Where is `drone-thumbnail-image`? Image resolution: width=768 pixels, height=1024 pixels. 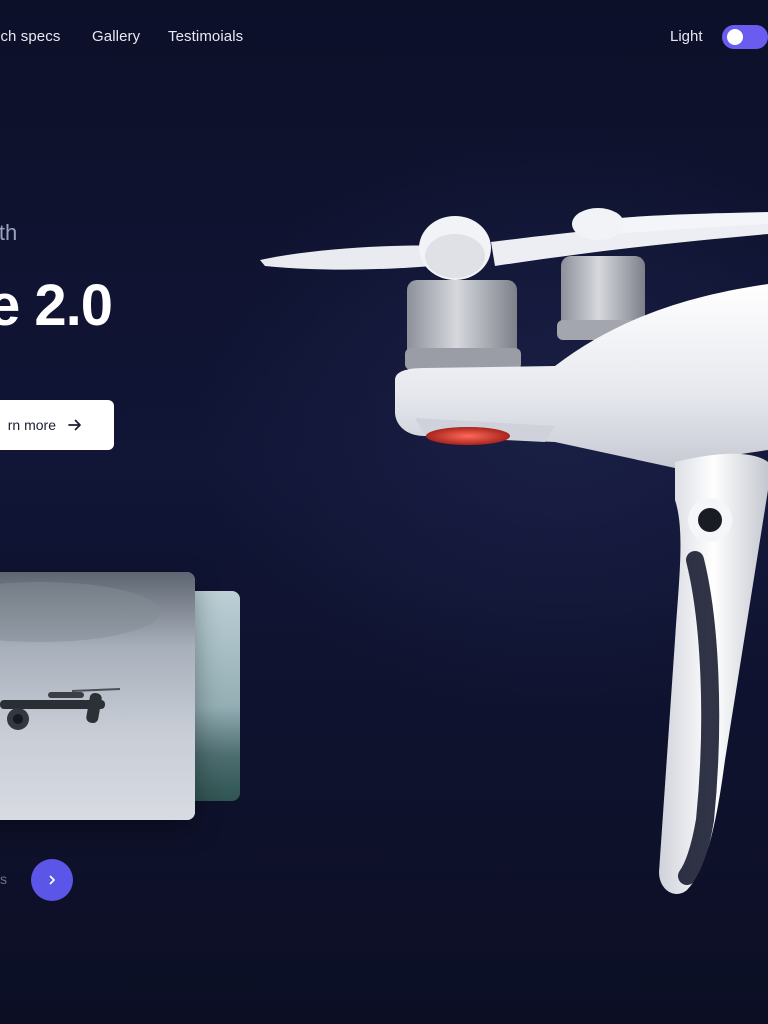 drone-thumbnail-image is located at coordinates (97, 696).